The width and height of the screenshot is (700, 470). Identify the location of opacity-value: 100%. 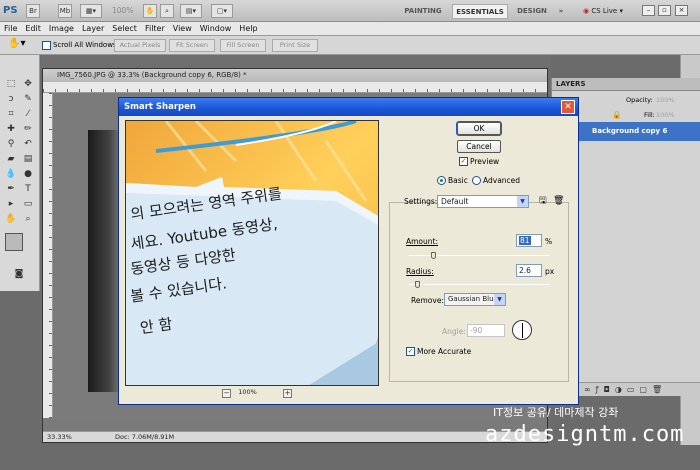
(665, 100).